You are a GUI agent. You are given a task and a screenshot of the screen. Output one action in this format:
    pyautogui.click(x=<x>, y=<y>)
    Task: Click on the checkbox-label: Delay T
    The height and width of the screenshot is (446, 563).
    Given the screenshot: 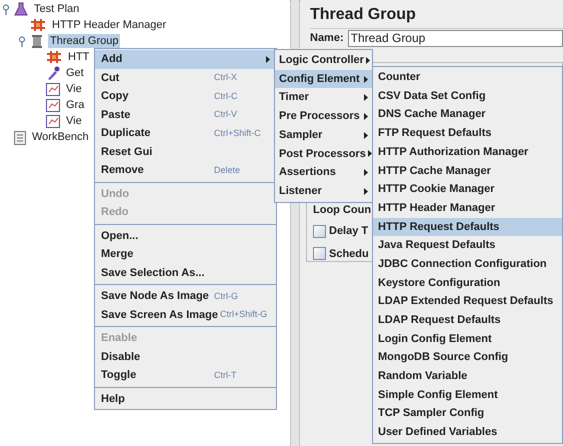 What is the action you would take?
    pyautogui.click(x=348, y=231)
    